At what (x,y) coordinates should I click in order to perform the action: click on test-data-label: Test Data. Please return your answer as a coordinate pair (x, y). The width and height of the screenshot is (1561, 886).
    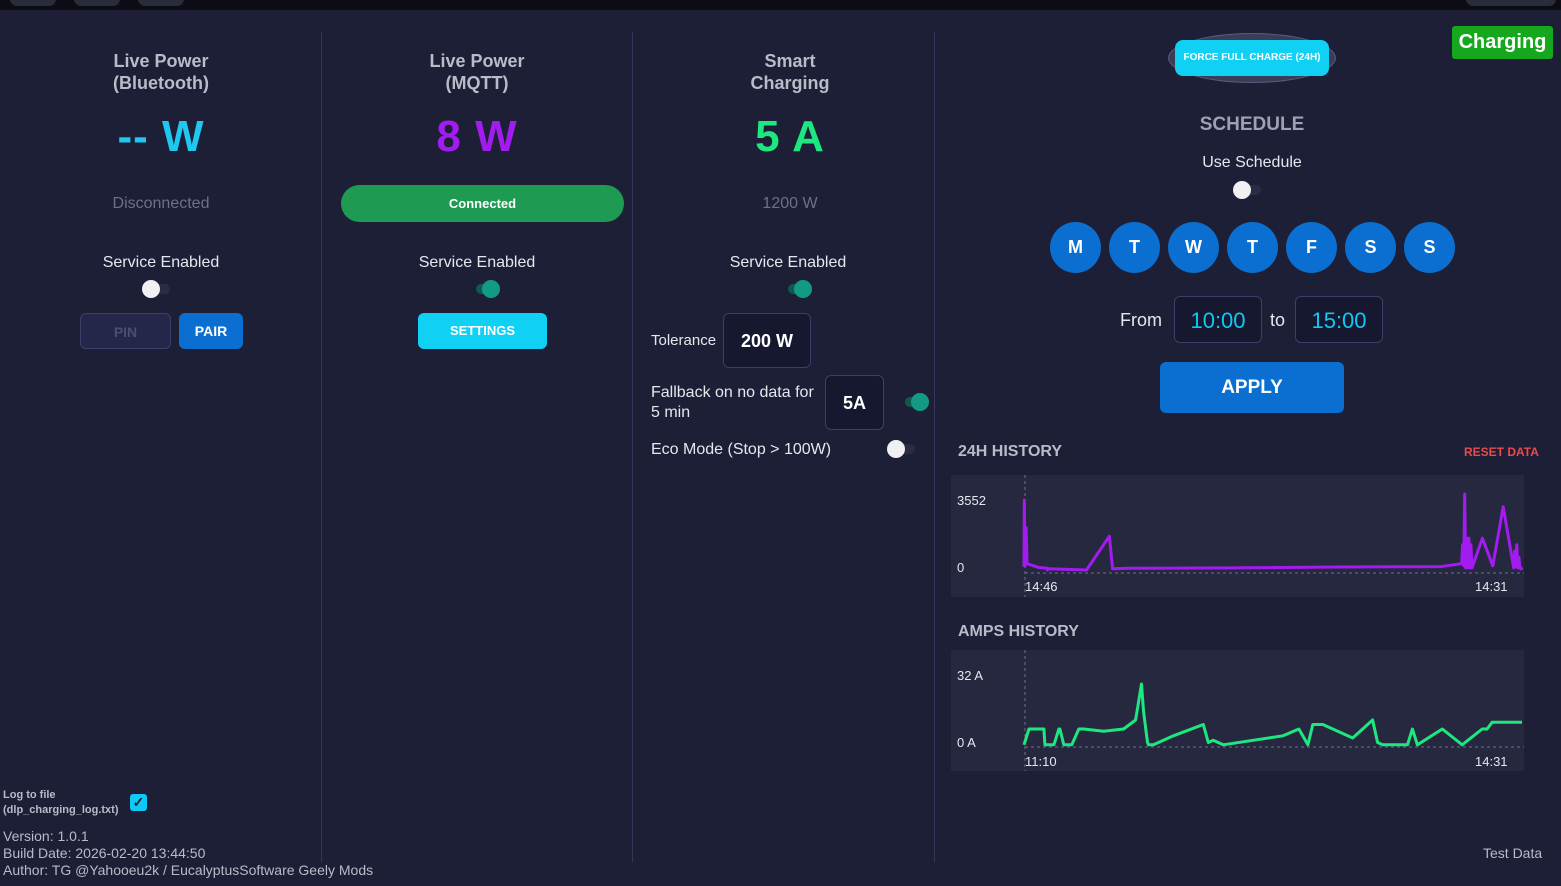
    Looking at the image, I should click on (1513, 853).